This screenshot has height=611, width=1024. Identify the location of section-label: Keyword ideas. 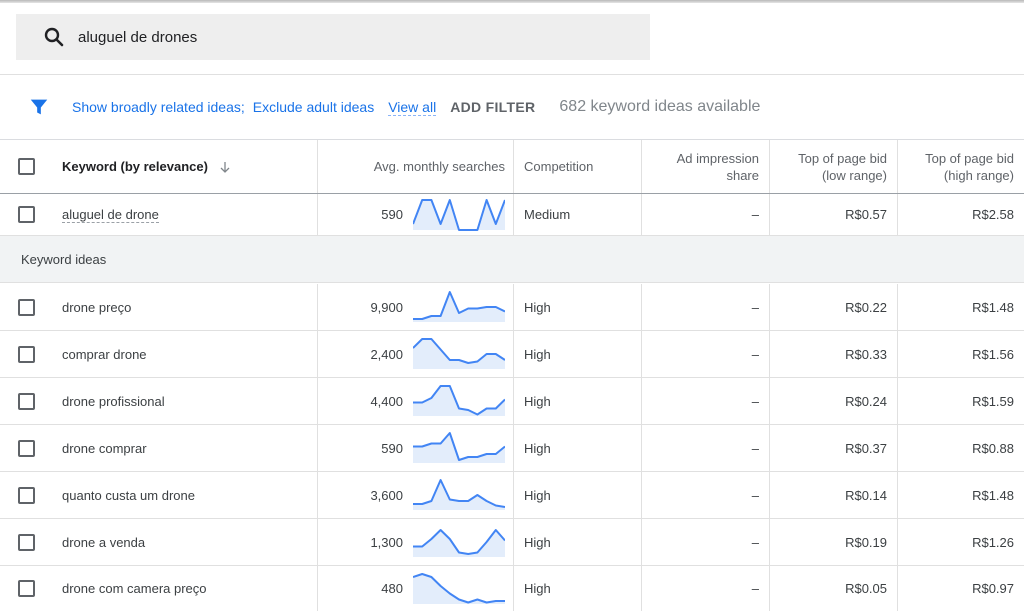
(64, 259).